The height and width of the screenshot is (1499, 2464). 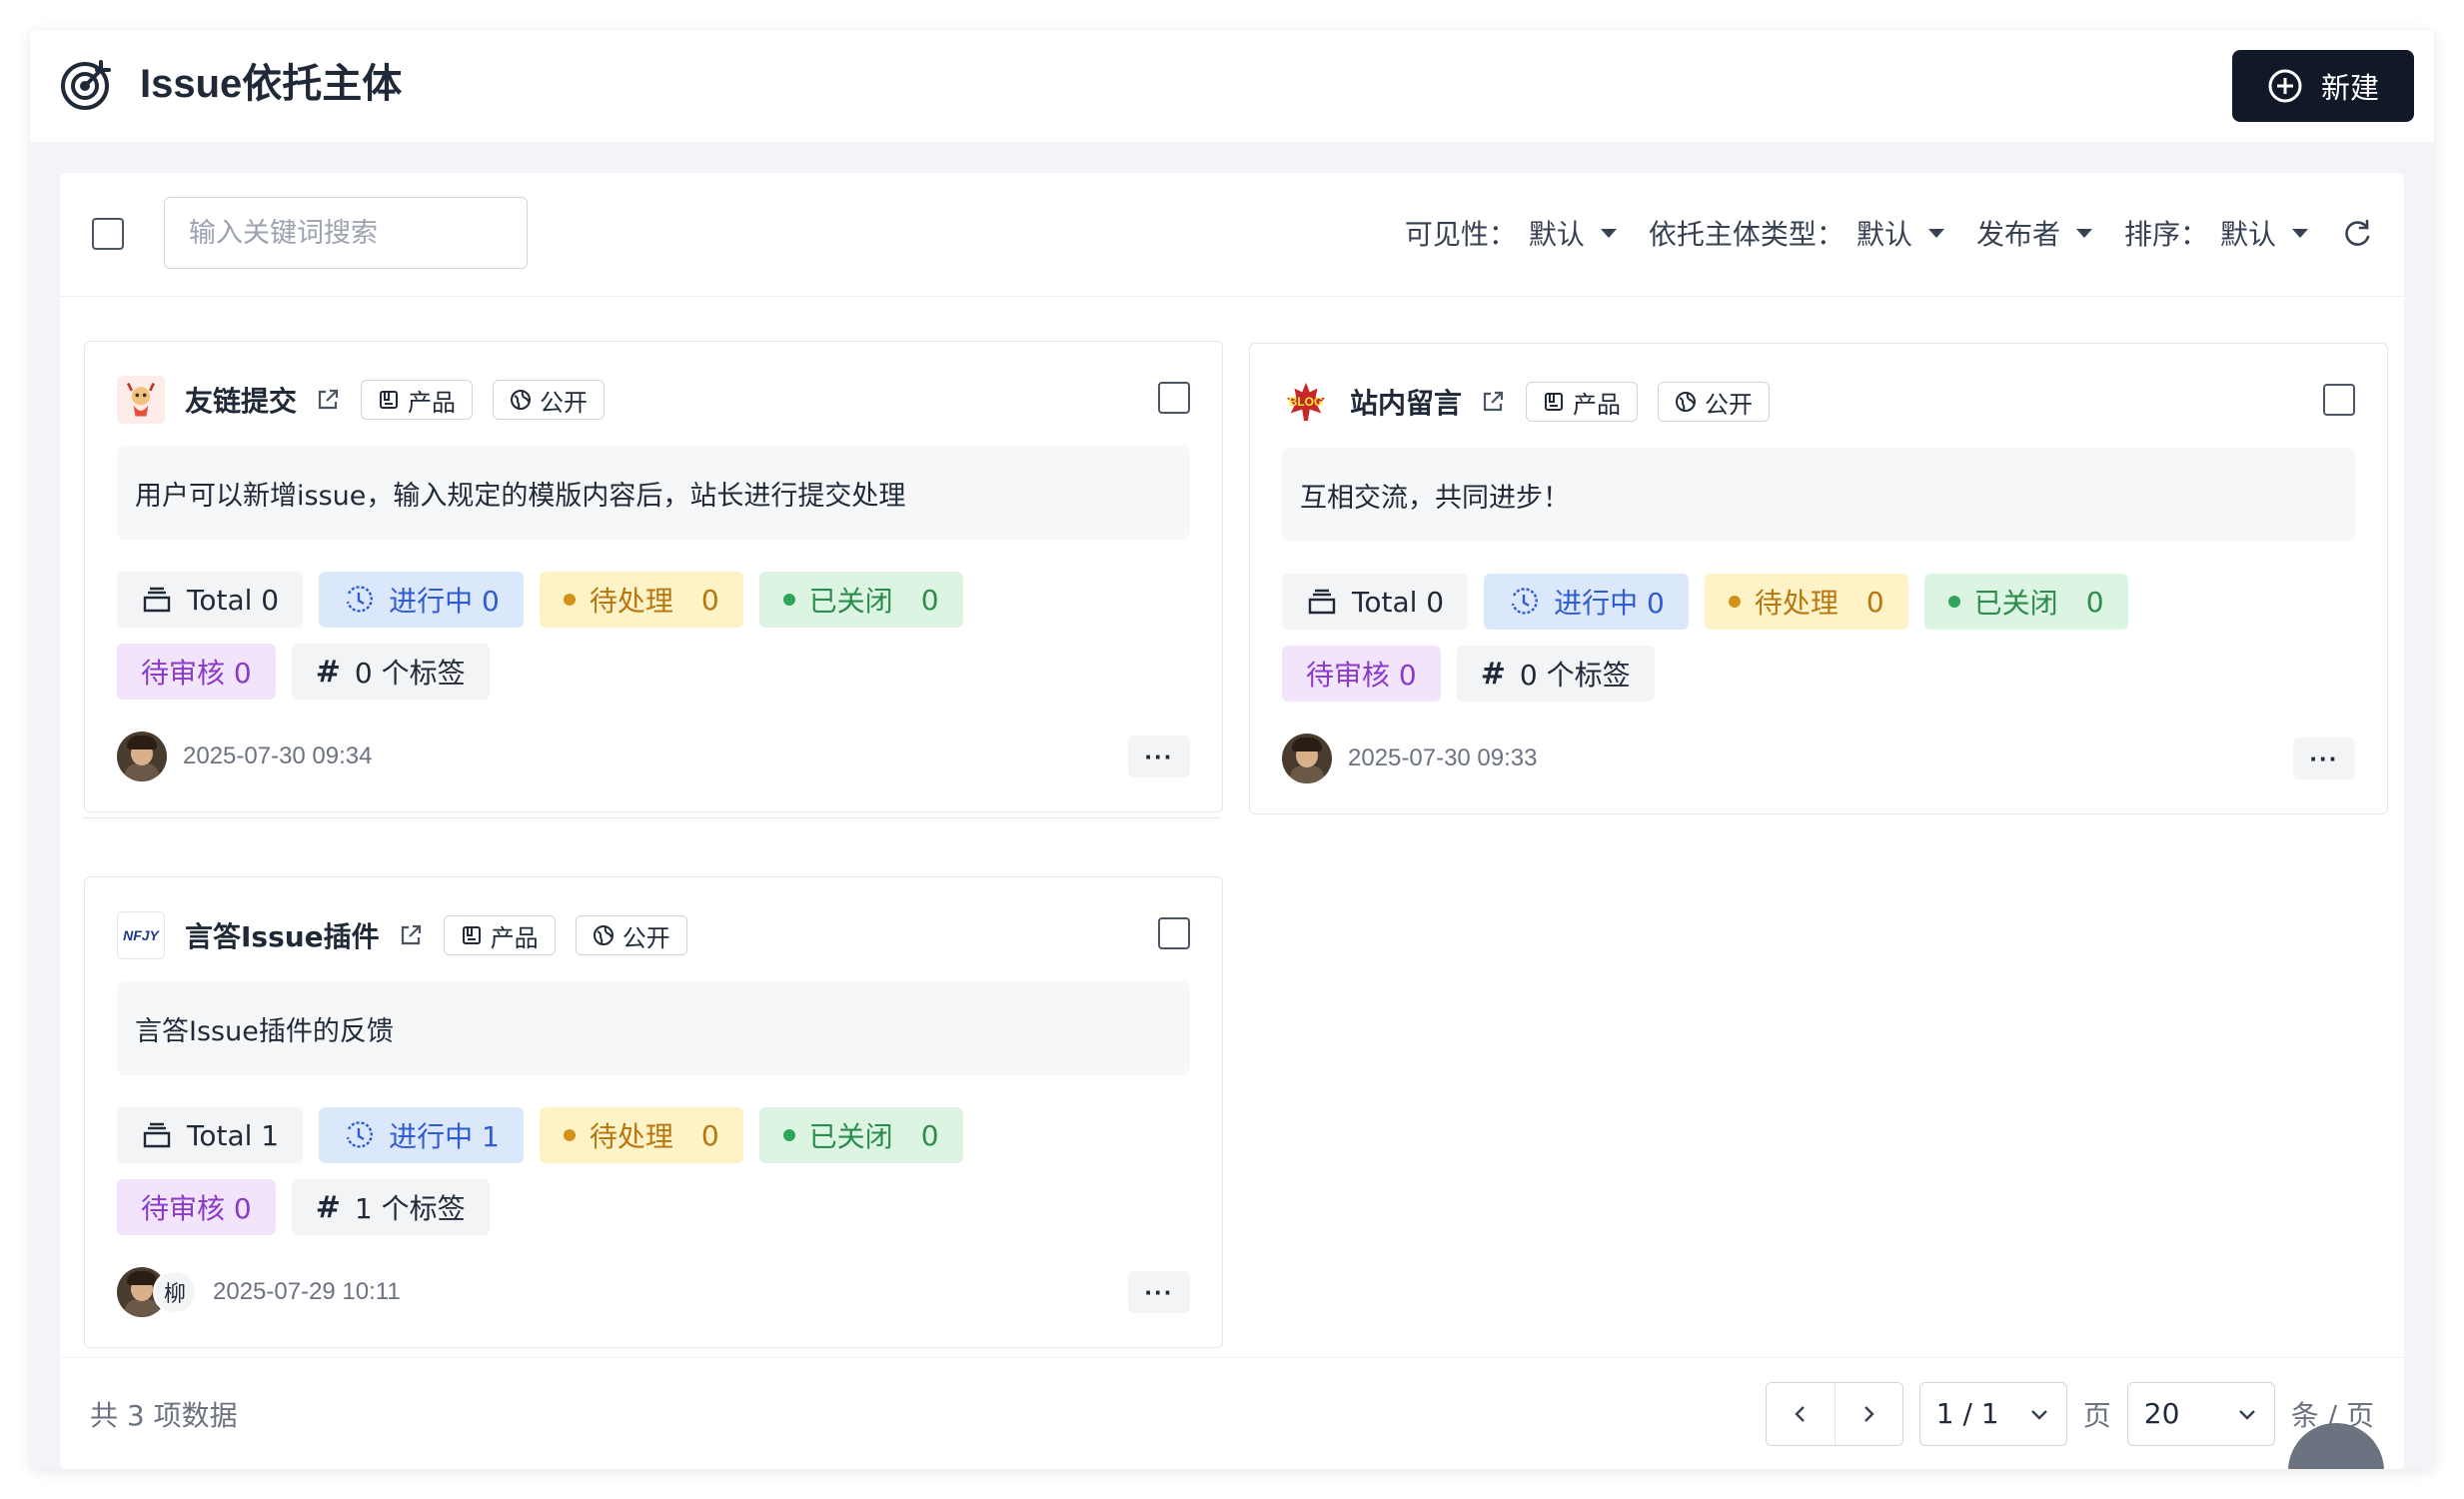 What do you see at coordinates (444, 601) in the screenshot?
I see `stat-in-progress-label: 进行中 0` at bounding box center [444, 601].